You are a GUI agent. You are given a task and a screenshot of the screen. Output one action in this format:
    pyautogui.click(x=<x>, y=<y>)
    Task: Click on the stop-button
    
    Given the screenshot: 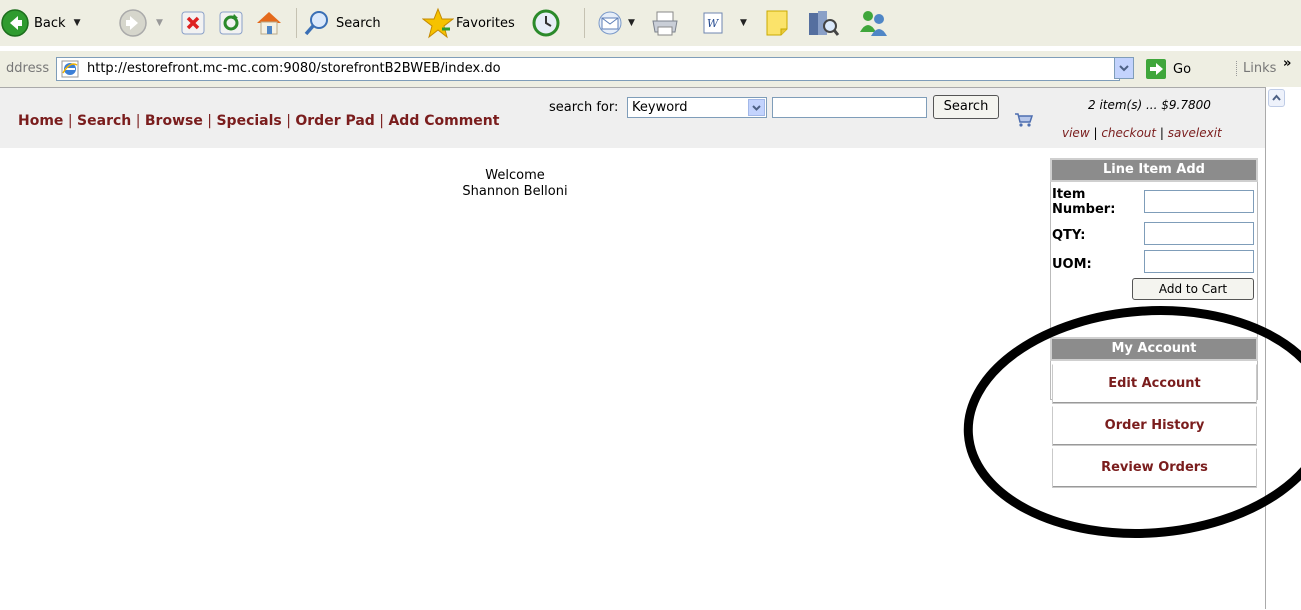 What is the action you would take?
    pyautogui.click(x=193, y=23)
    